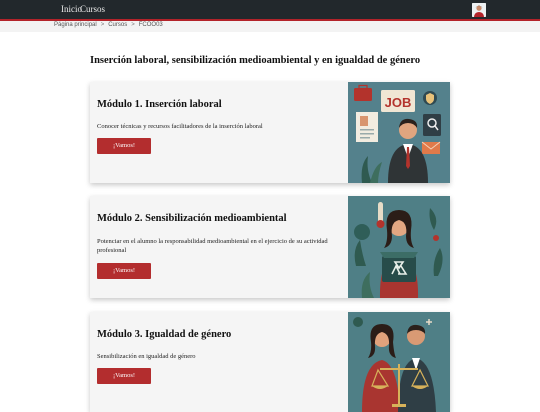  I want to click on breadcrumb-bar: Página principal > Cursos > FCOO03, so click(270, 26).